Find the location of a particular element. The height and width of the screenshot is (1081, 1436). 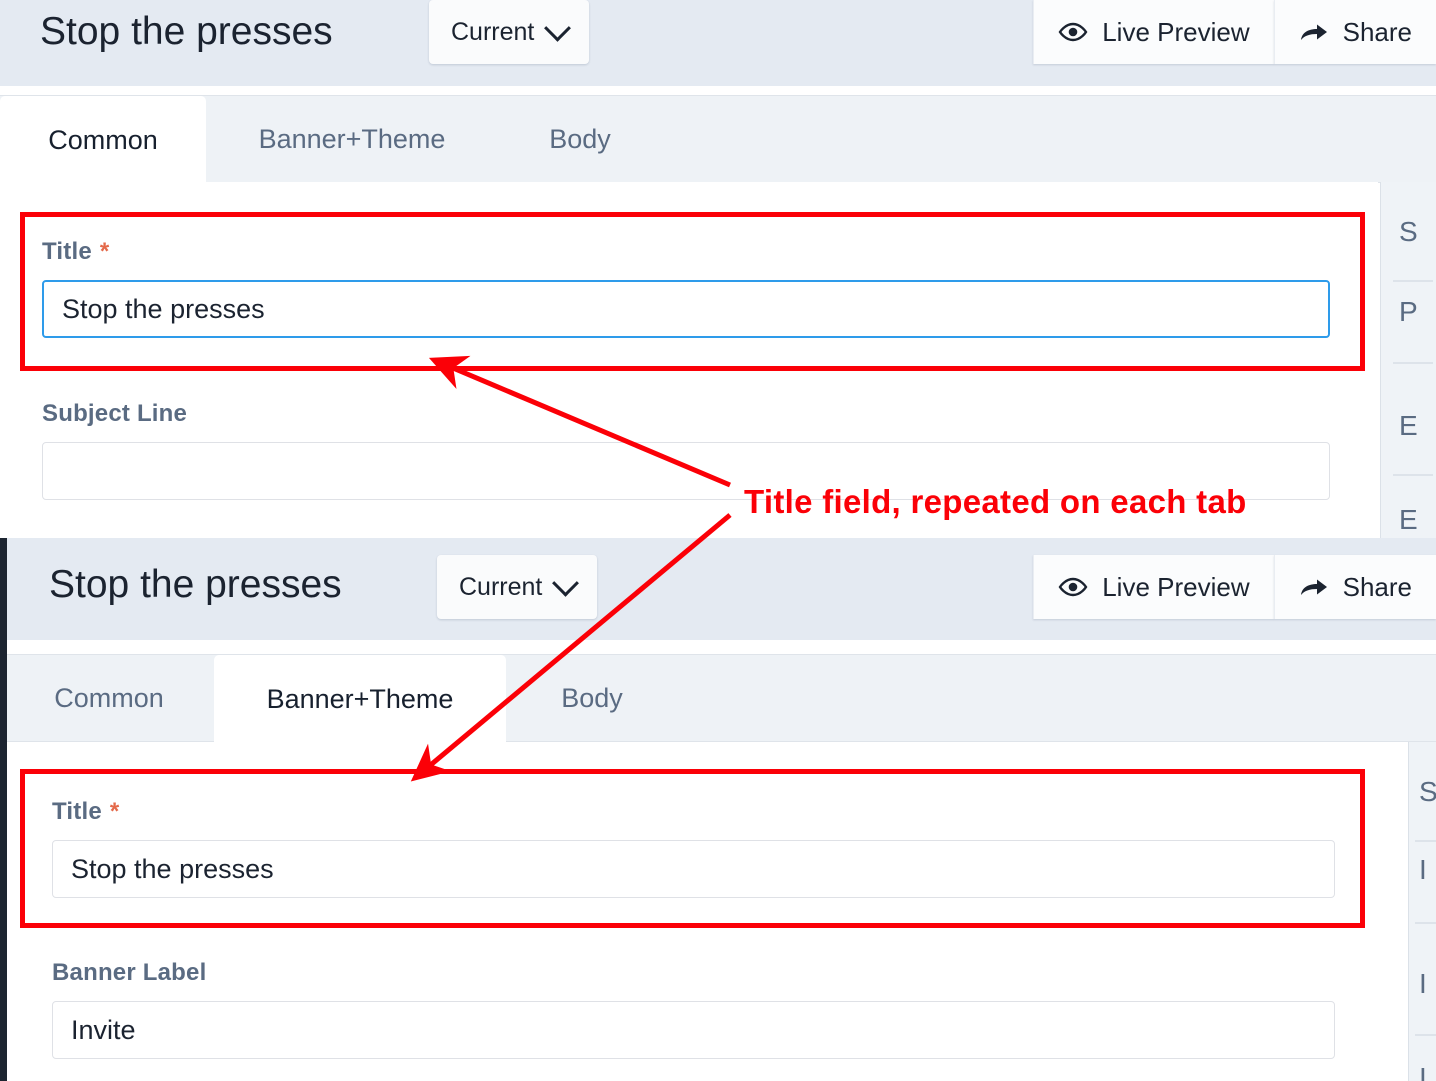

field-label: Subject Line is located at coordinates (686, 414).